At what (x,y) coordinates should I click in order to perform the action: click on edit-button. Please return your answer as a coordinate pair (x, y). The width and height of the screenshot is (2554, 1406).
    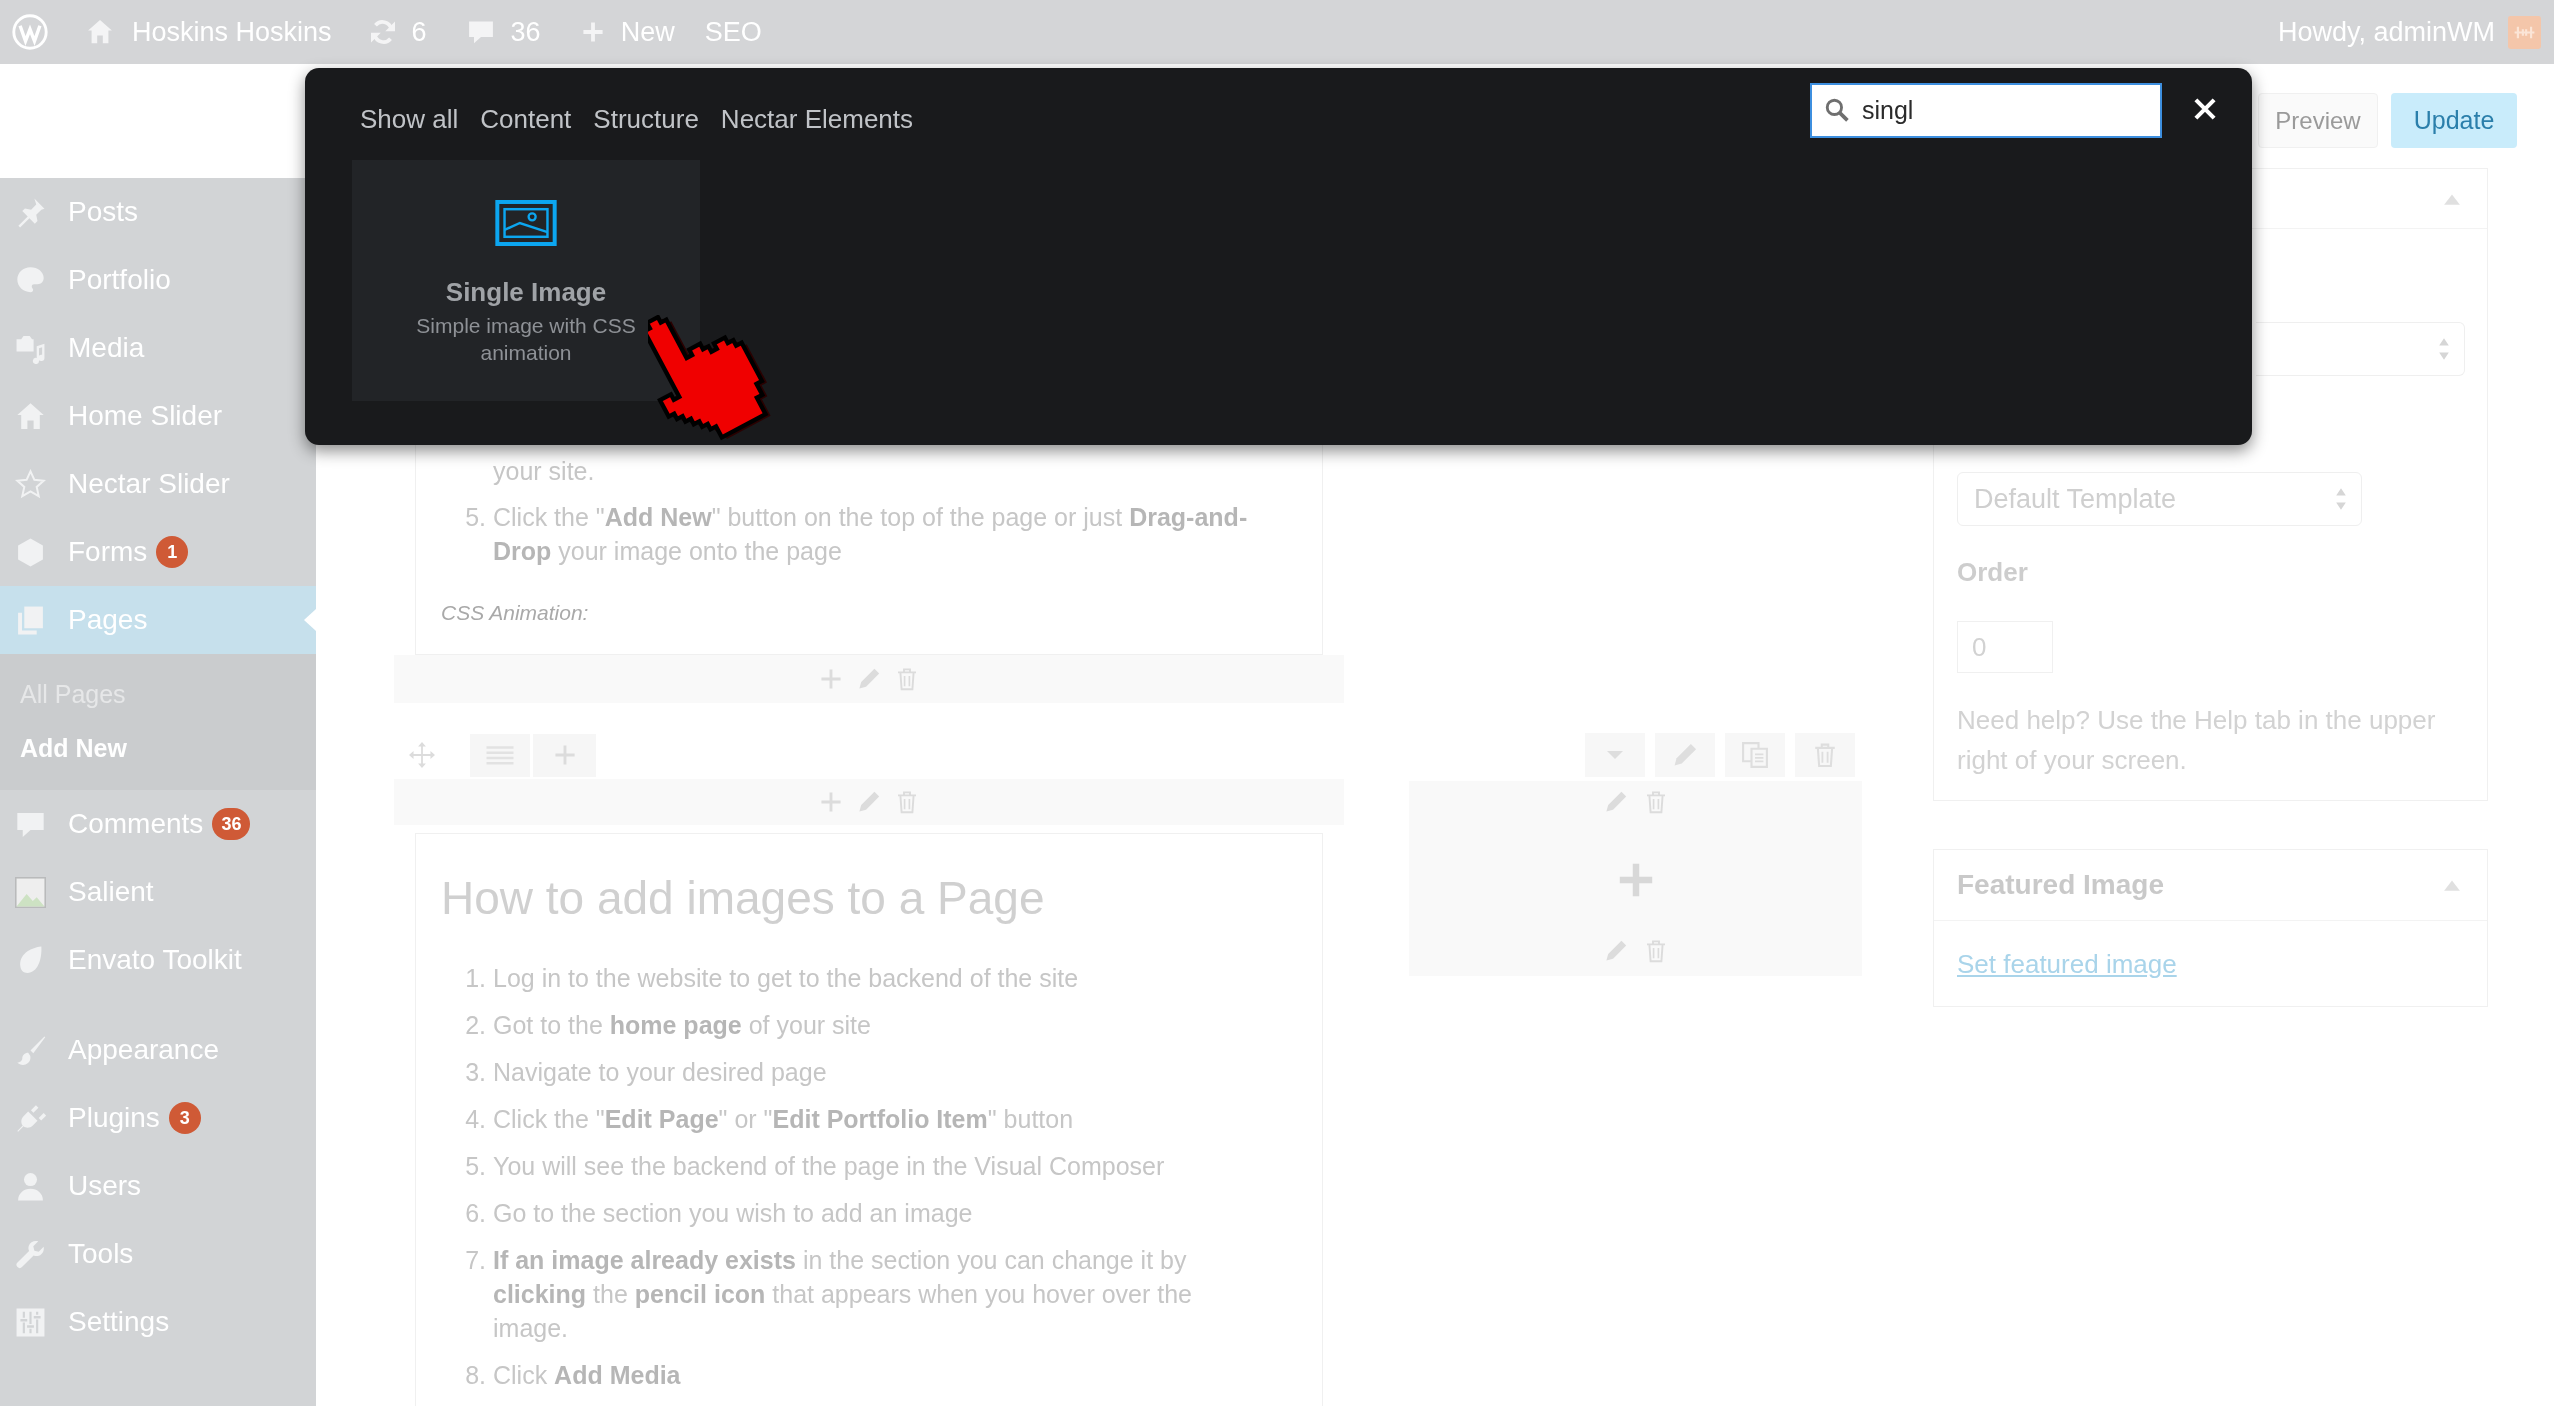
    Looking at the image, I should click on (1685, 755).